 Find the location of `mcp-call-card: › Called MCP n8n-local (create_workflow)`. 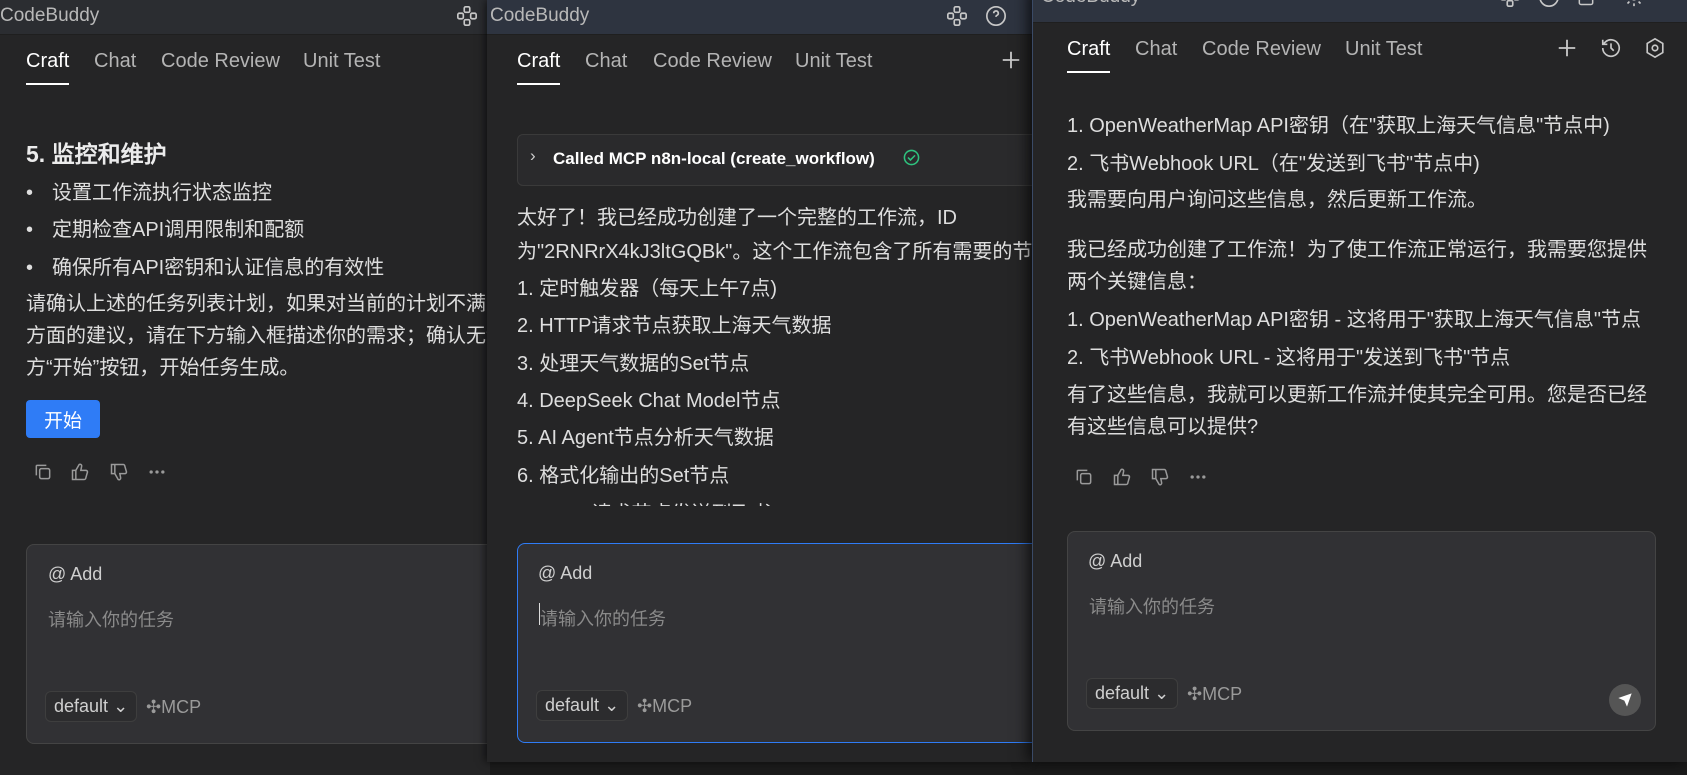

mcp-call-card: › Called MCP n8n-local (create_workflow) is located at coordinates (774, 160).